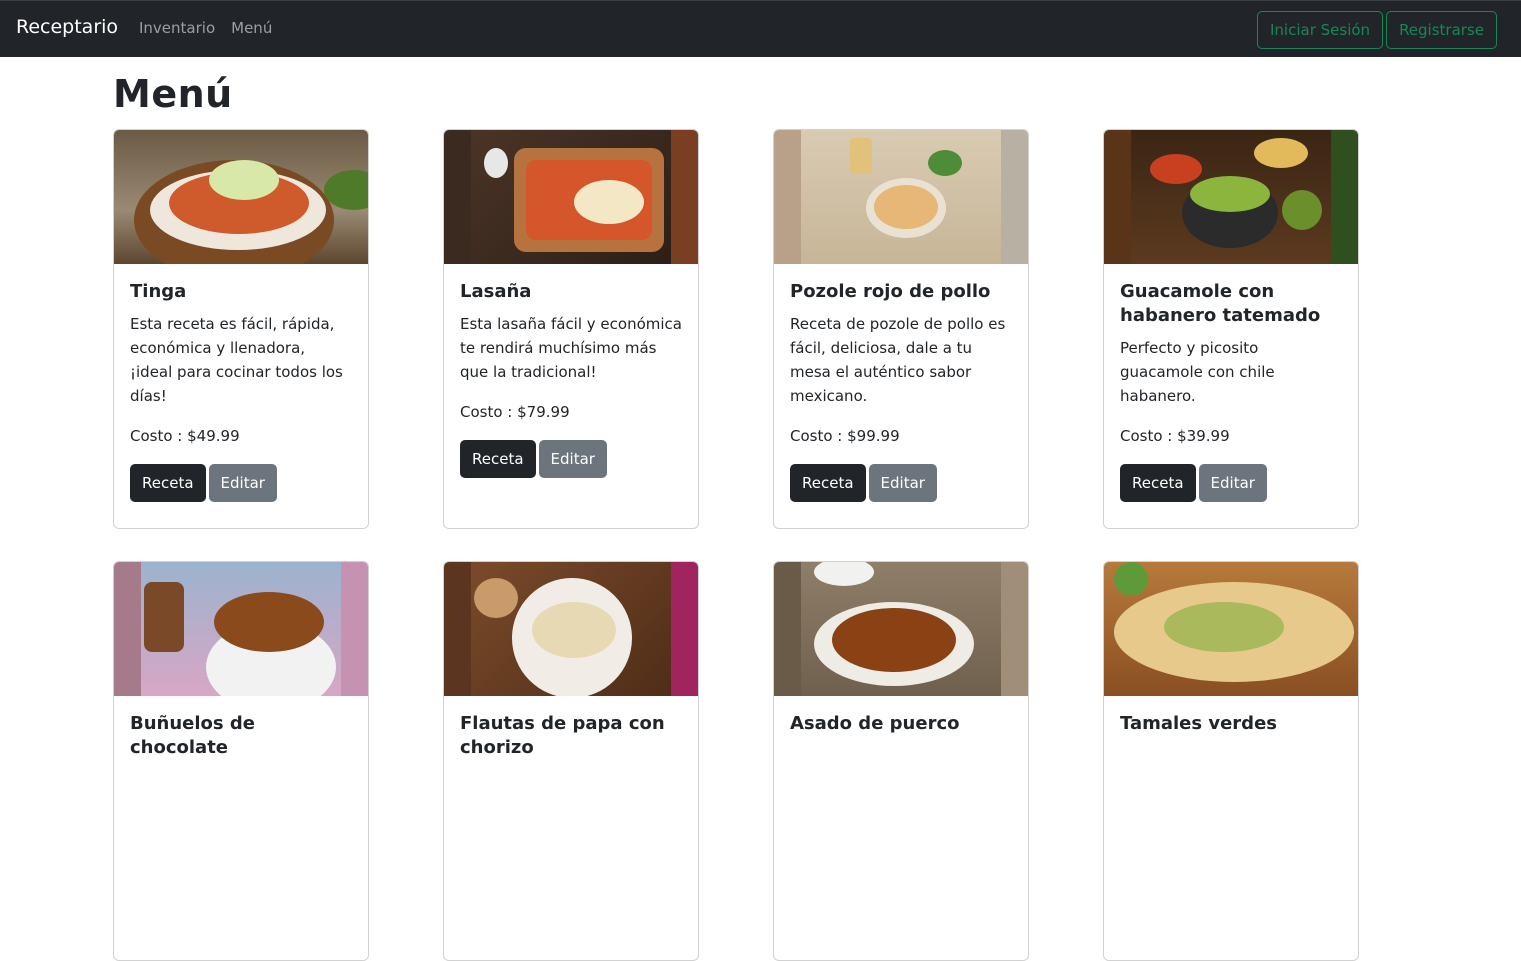 Image resolution: width=1521 pixels, height=961 pixels. What do you see at coordinates (1220, 303) in the screenshot?
I see `recipe-title: Guacamole con habanero tatemado` at bounding box center [1220, 303].